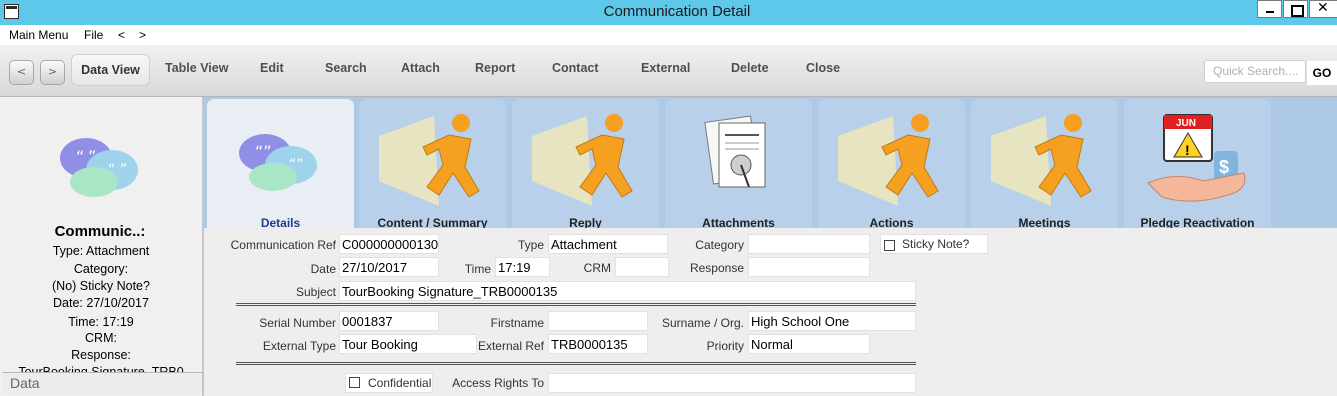 Image resolution: width=1337 pixels, height=396 pixels. I want to click on speech-bubbles-icon: “” “”, so click(278, 162).